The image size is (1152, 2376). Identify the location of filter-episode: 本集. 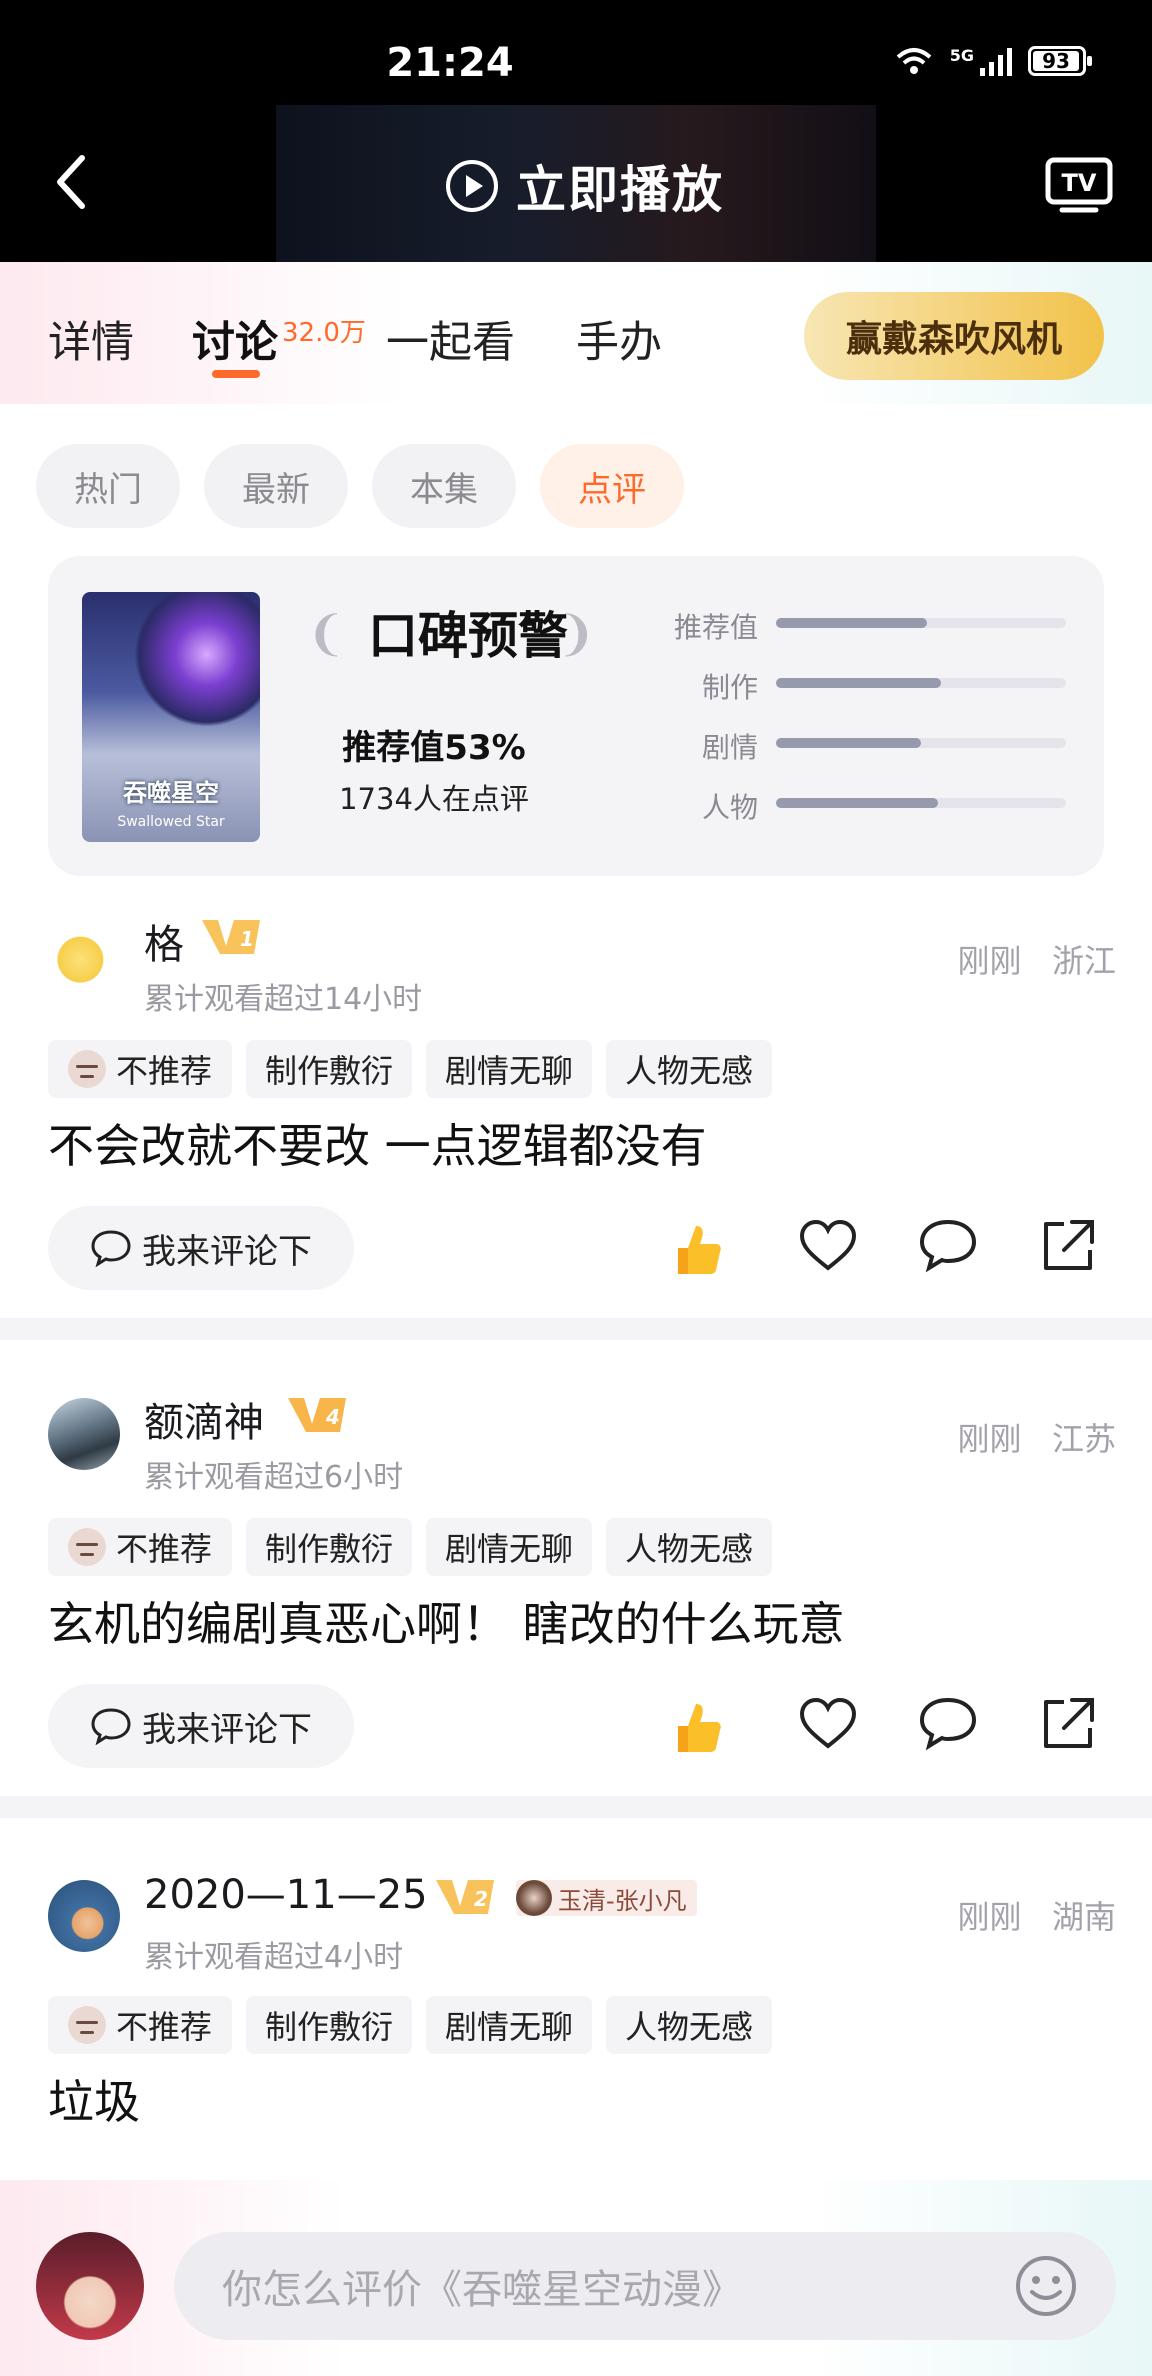
(444, 486).